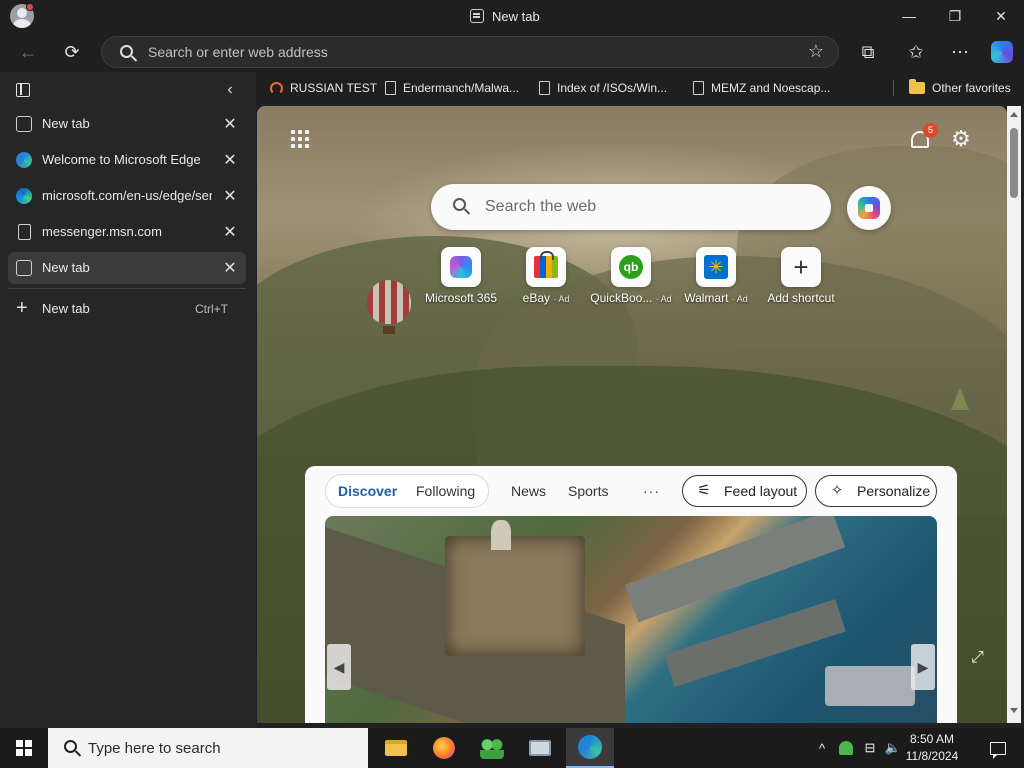  Describe the element at coordinates (645, 207) in the screenshot. I see `web-search-input` at that location.